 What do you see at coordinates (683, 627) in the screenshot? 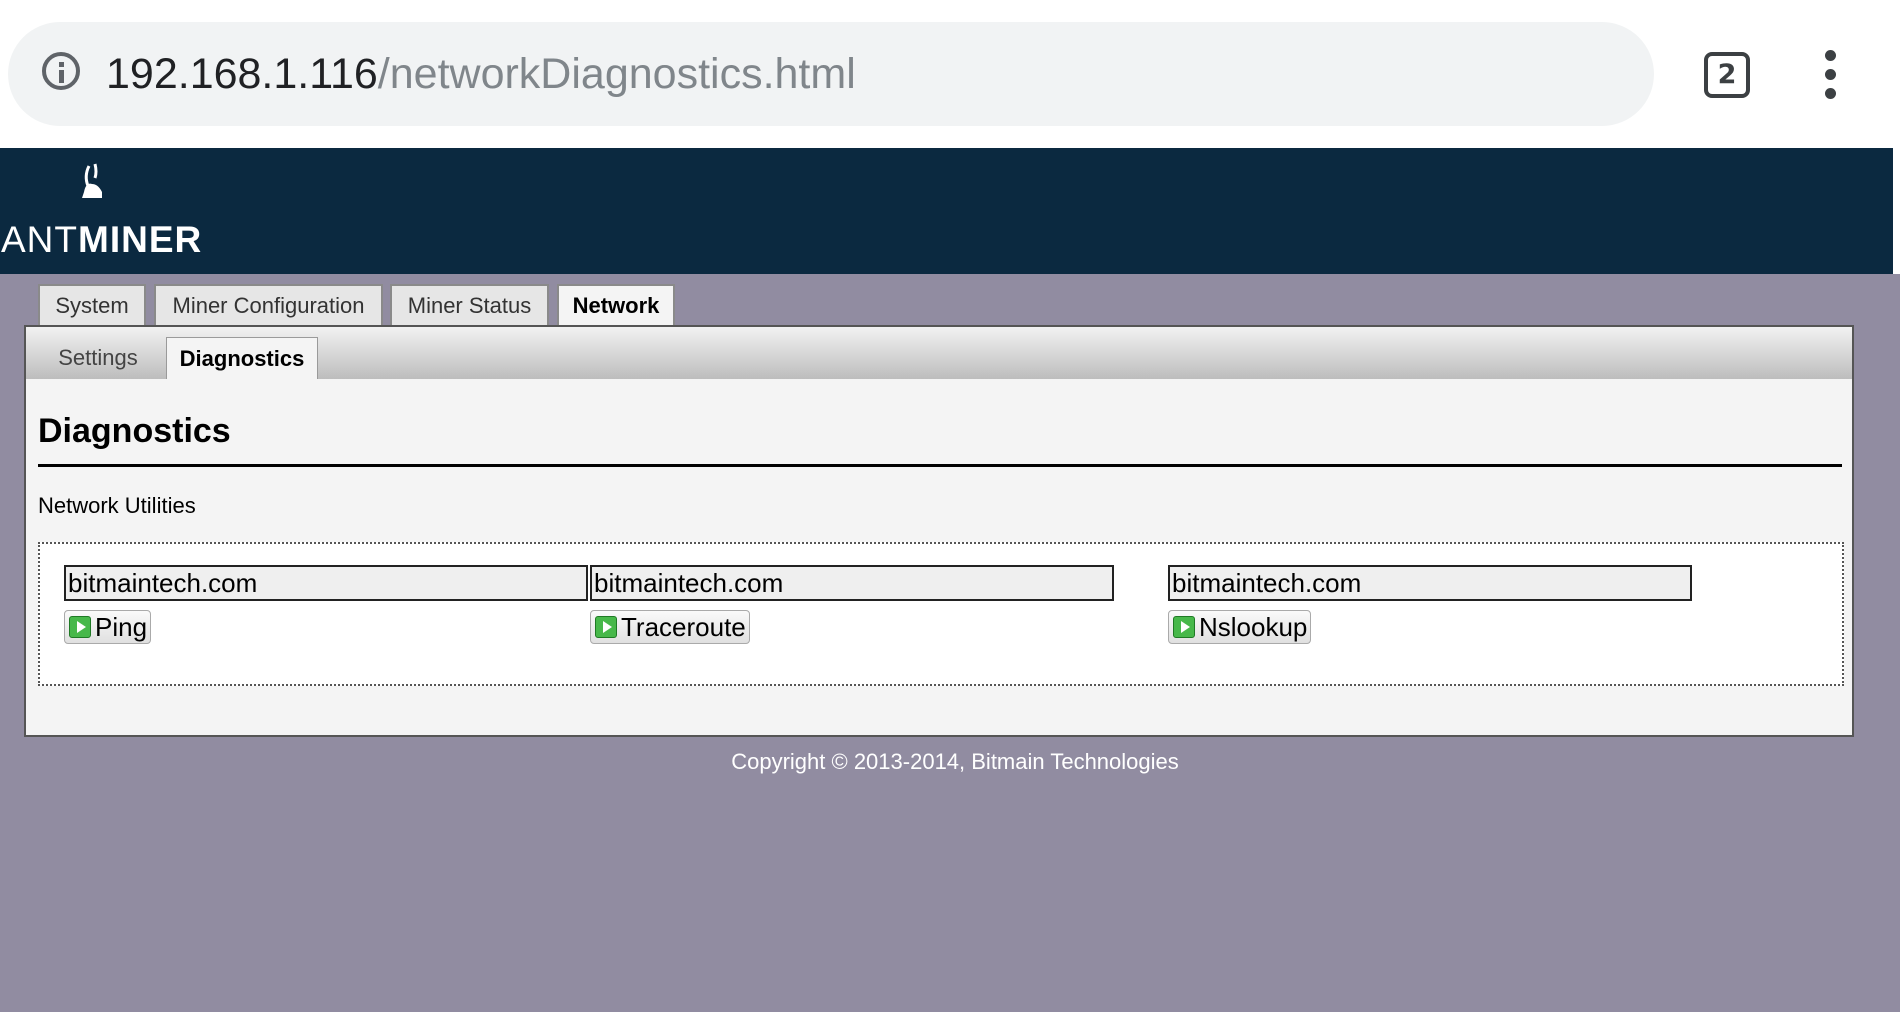
I see `traceroute-button-label: Traceroute` at bounding box center [683, 627].